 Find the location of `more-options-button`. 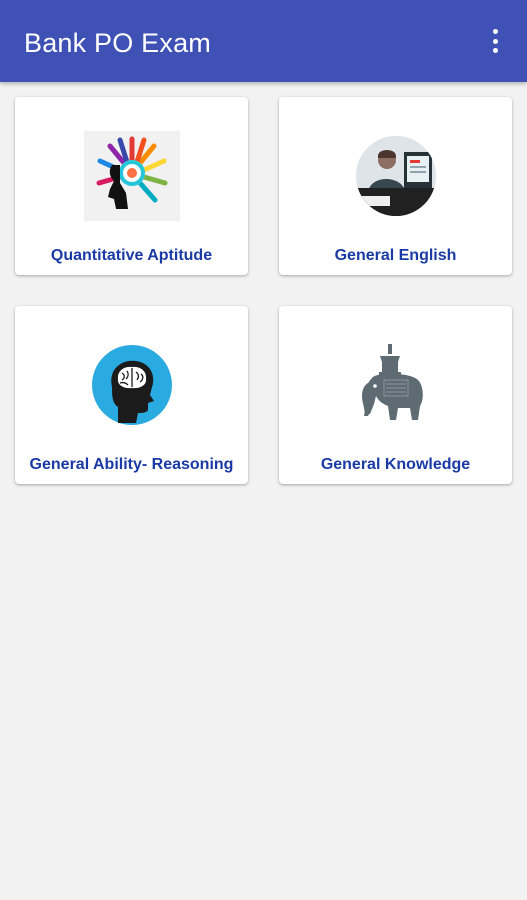

more-options-button is located at coordinates (495, 41).